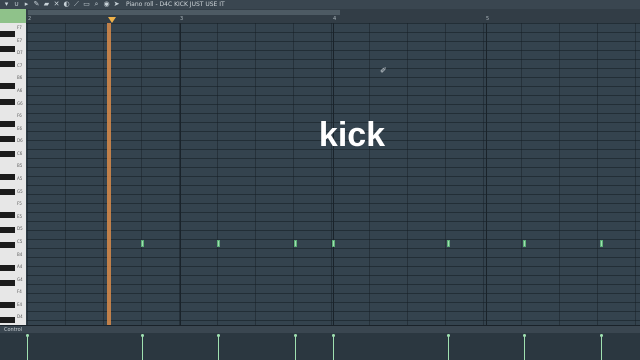 This screenshot has height=360, width=640. What do you see at coordinates (20, 103) in the screenshot?
I see `key-label: G6` at bounding box center [20, 103].